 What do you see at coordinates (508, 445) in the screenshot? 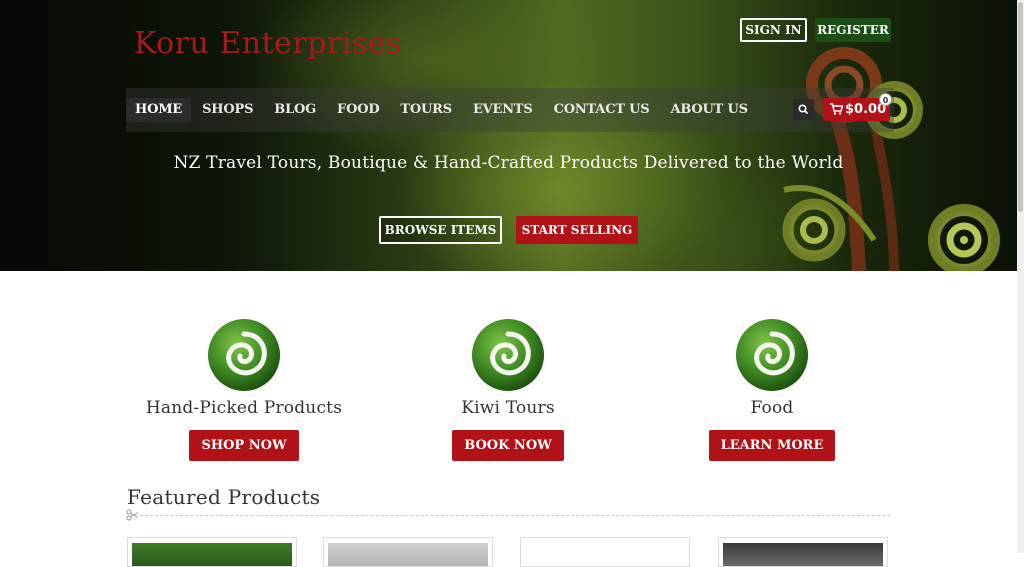
I see `book-now-button: BOOK NOW` at bounding box center [508, 445].